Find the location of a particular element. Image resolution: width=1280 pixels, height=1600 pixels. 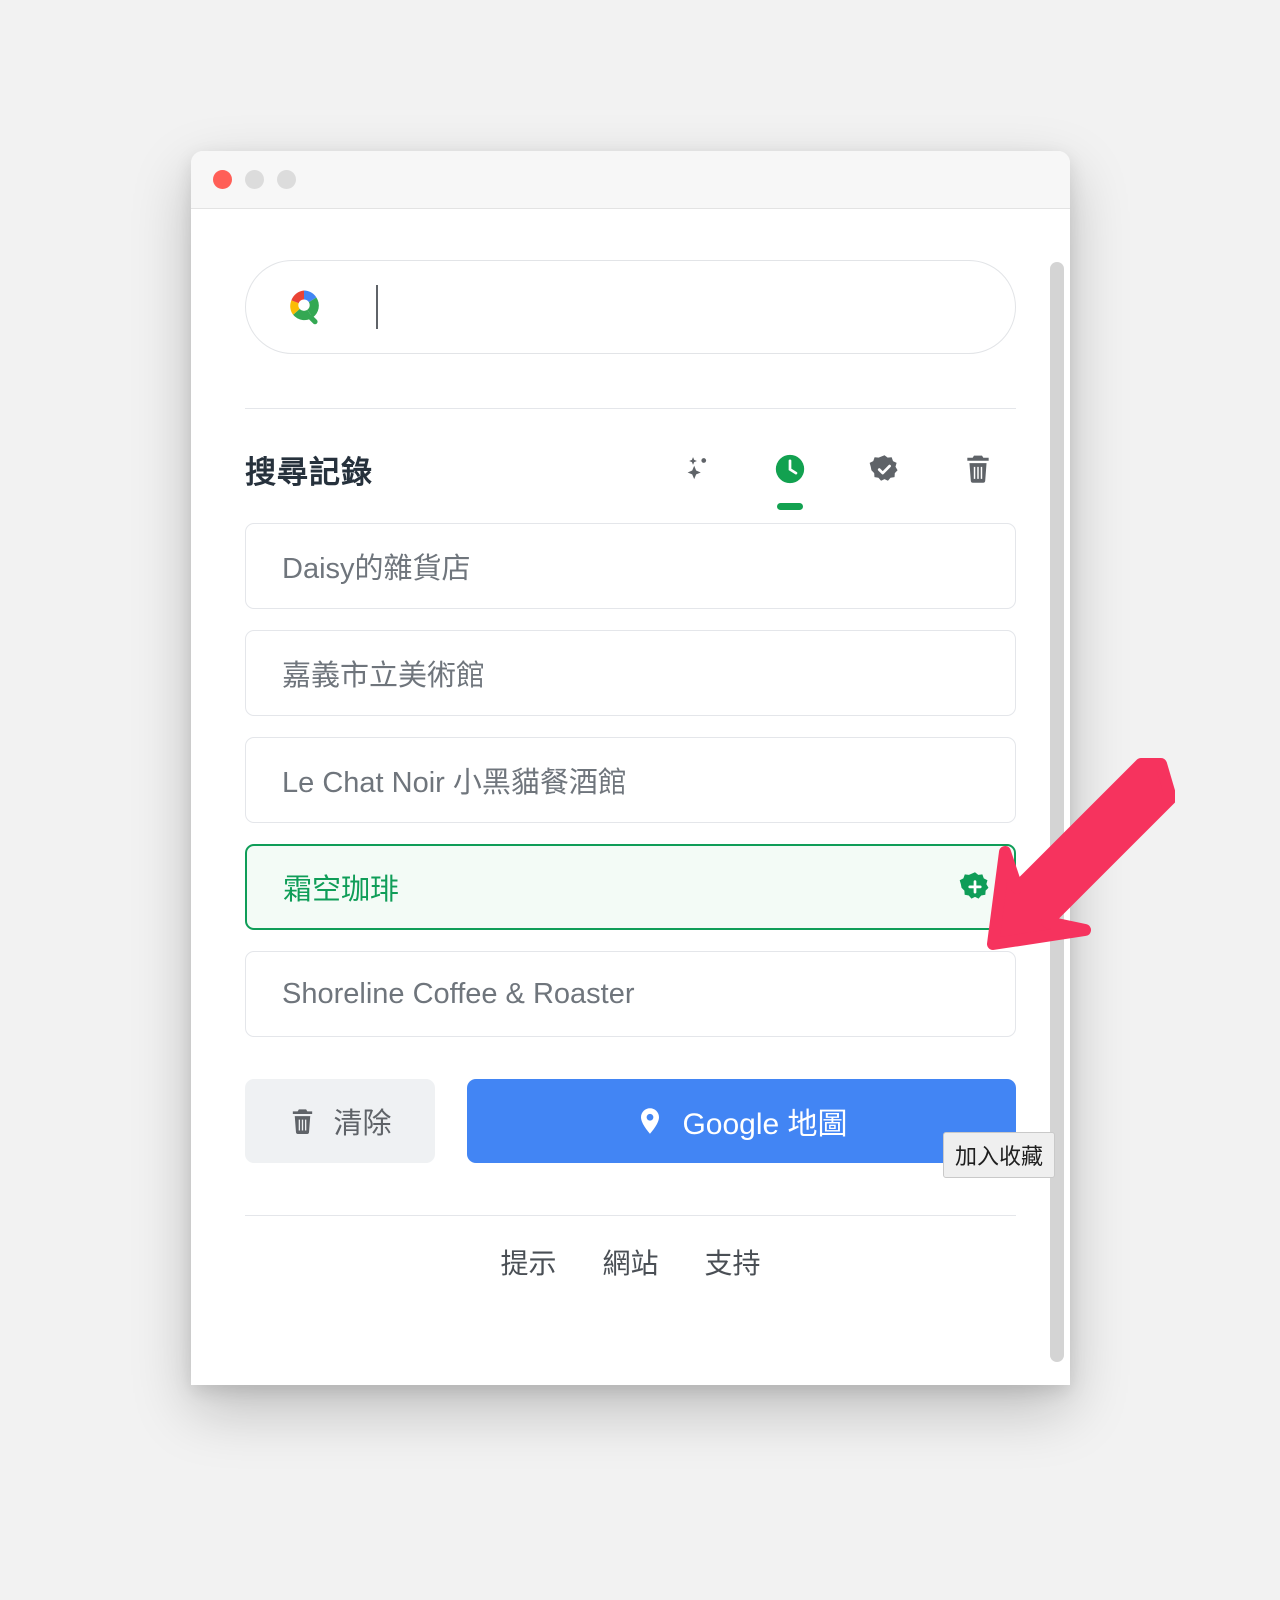

clock-icon is located at coordinates (790, 478).